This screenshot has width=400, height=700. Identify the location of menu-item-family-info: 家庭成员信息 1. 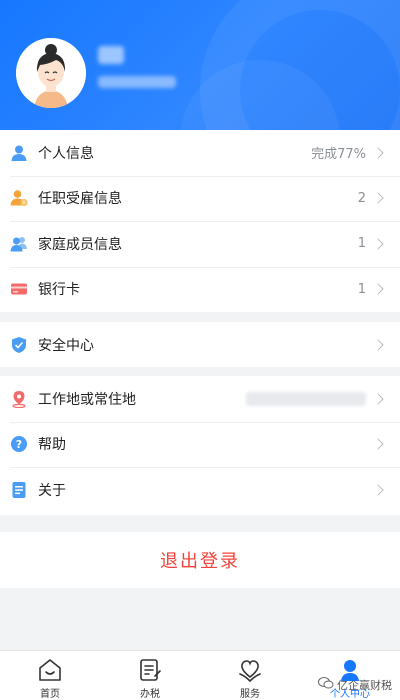
(200, 244).